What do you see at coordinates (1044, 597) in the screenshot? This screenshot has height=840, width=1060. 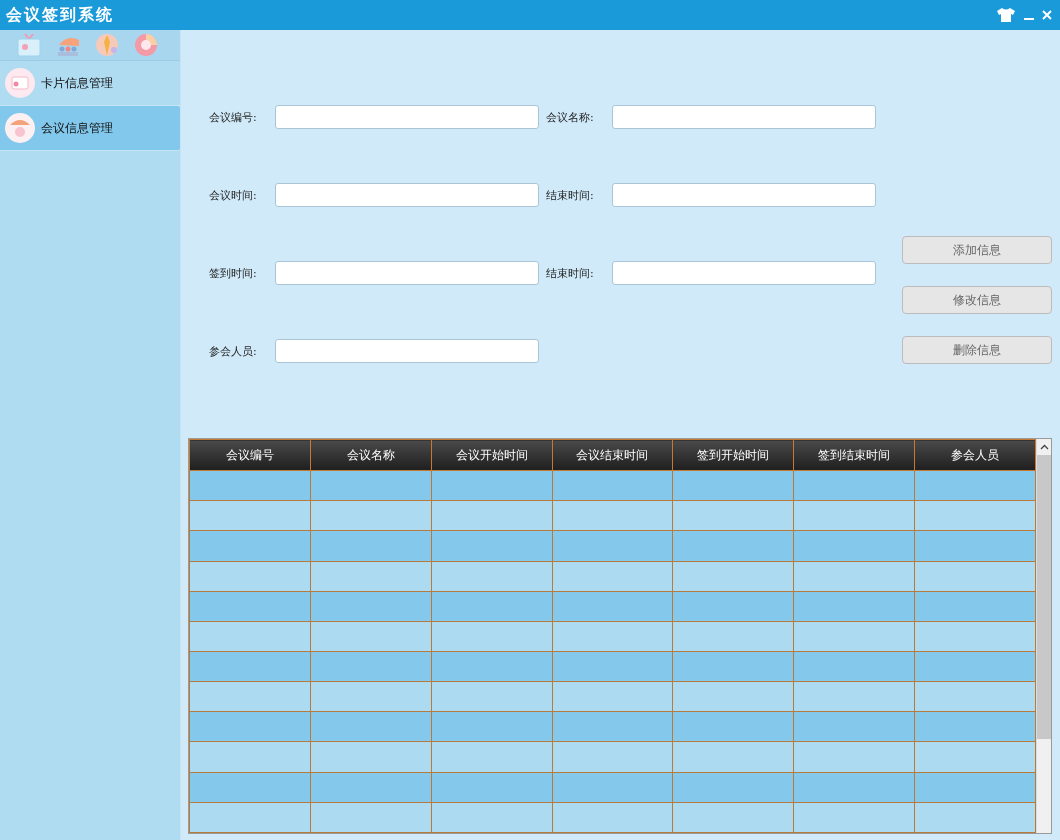 I see `scroll-thumb` at bounding box center [1044, 597].